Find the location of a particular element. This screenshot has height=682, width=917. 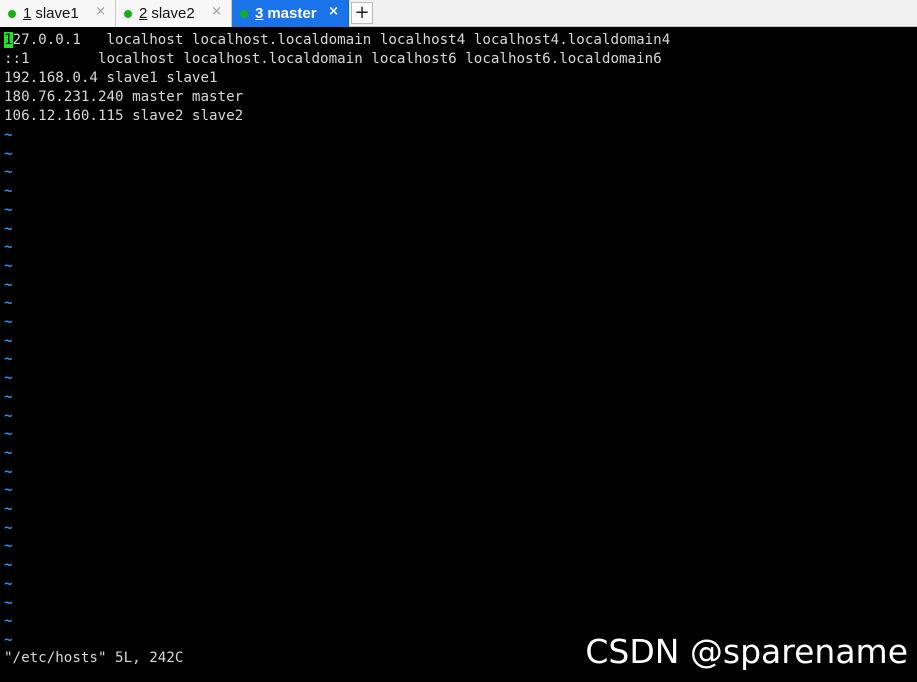

hosts-line-5: 106.12.160.115 slave2 slave2 is located at coordinates (124, 116).